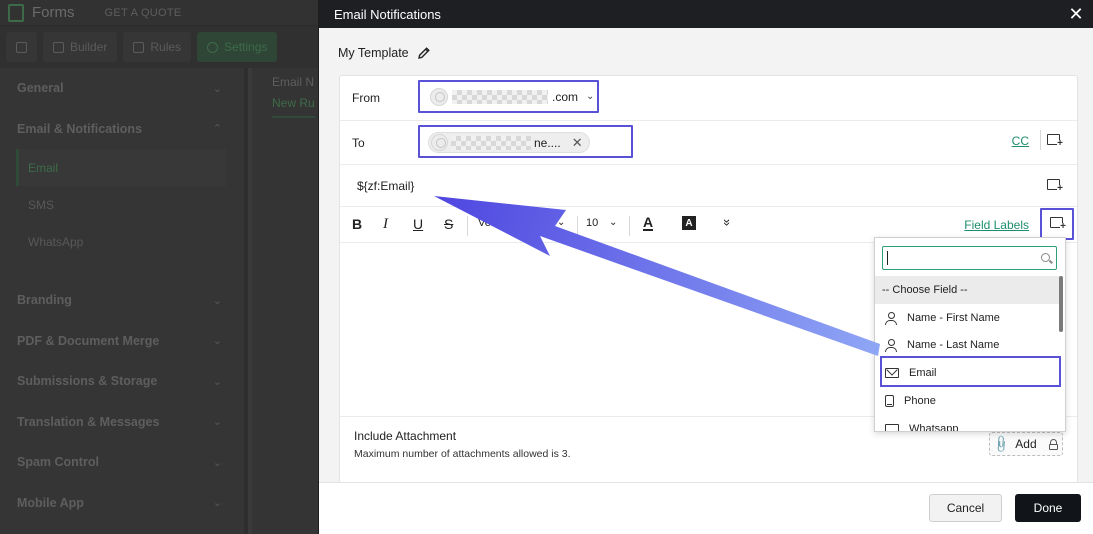  I want to click on sidebar-item-label: Mobile App, so click(50, 502).